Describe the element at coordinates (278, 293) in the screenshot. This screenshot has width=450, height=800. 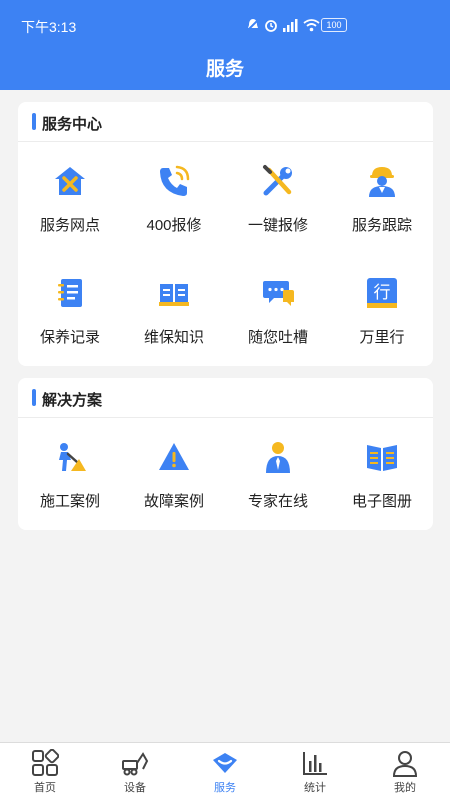
I see `chat-bubble-icon` at that location.